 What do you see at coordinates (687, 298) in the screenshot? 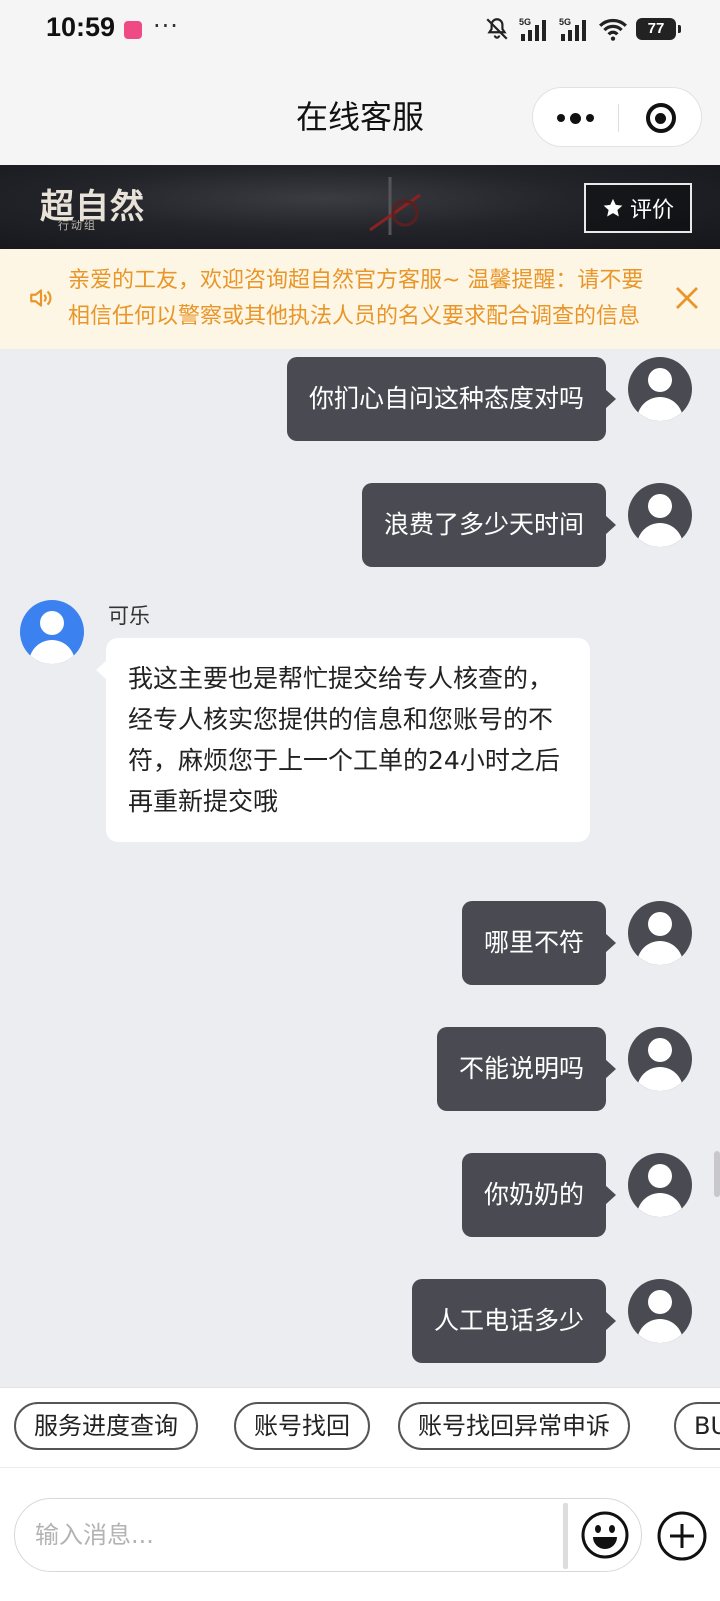
I see `close-icon` at bounding box center [687, 298].